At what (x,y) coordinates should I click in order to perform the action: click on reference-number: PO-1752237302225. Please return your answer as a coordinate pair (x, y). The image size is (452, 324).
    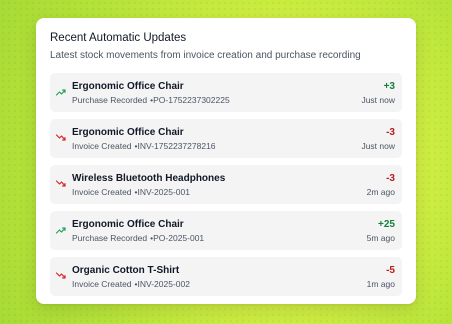
    Looking at the image, I should click on (191, 100).